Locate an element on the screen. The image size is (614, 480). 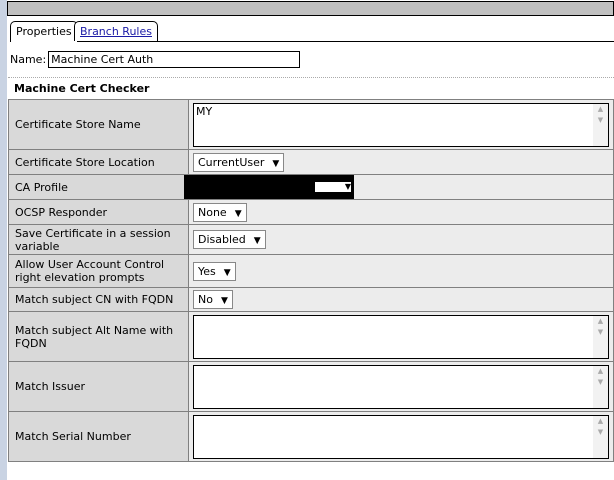
tab-branch-rules: Branch Rules is located at coordinates (116, 31).